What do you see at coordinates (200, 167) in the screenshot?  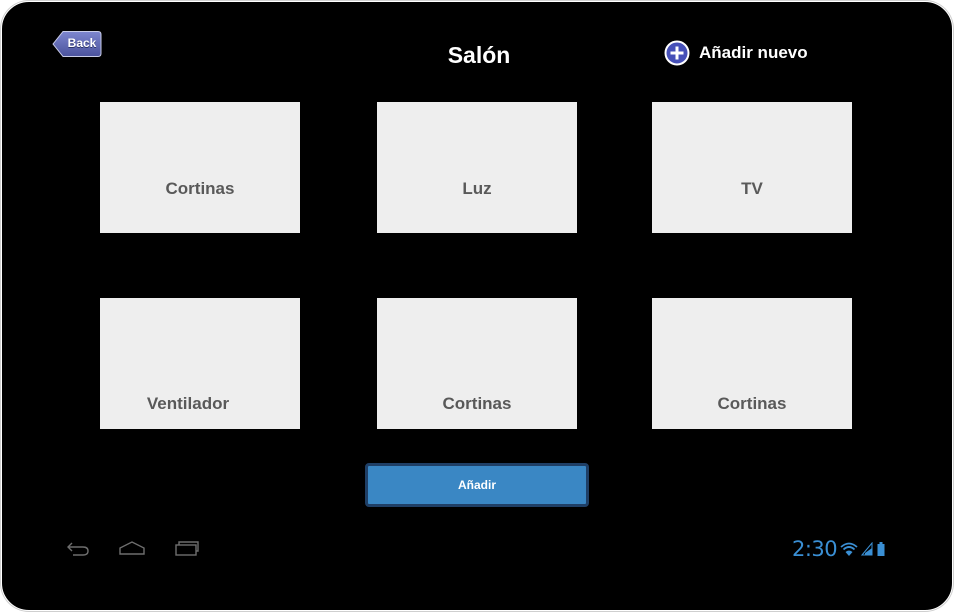 I see `device-tile-cortinas: Cortinas` at bounding box center [200, 167].